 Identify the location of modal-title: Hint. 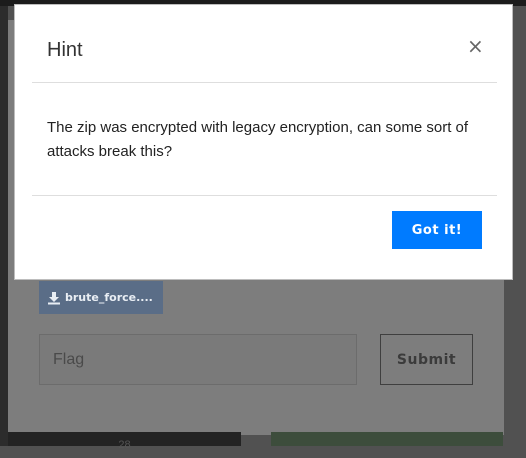
(65, 50).